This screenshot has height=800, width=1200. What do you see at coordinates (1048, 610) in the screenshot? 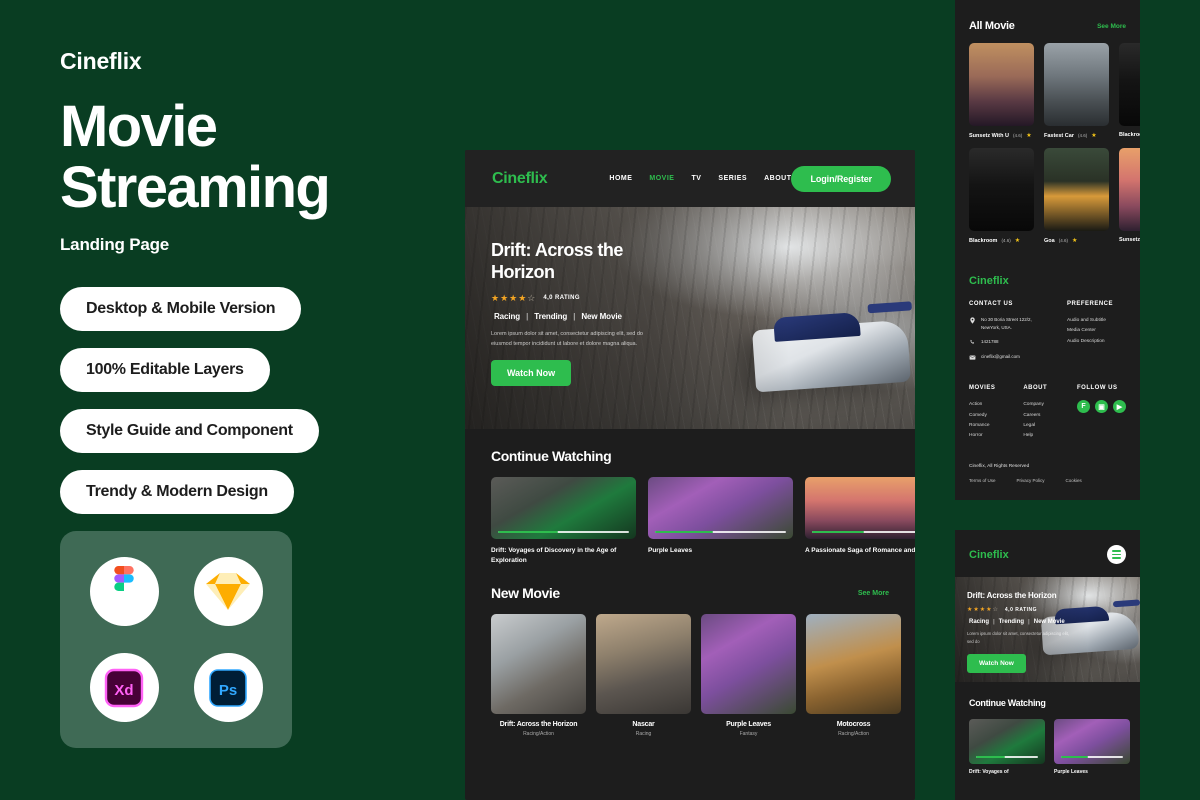
I see `mobile-hero-rating: ★★★★☆ 4,0 RATING` at bounding box center [1048, 610].